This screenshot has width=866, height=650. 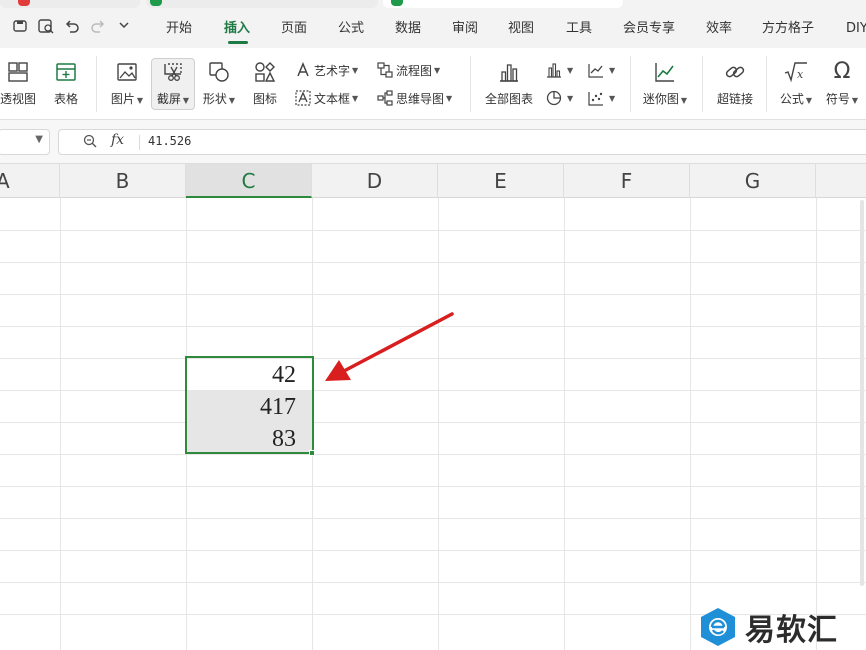 I want to click on word-art-button: 艺术字 ▼, so click(x=326, y=70).